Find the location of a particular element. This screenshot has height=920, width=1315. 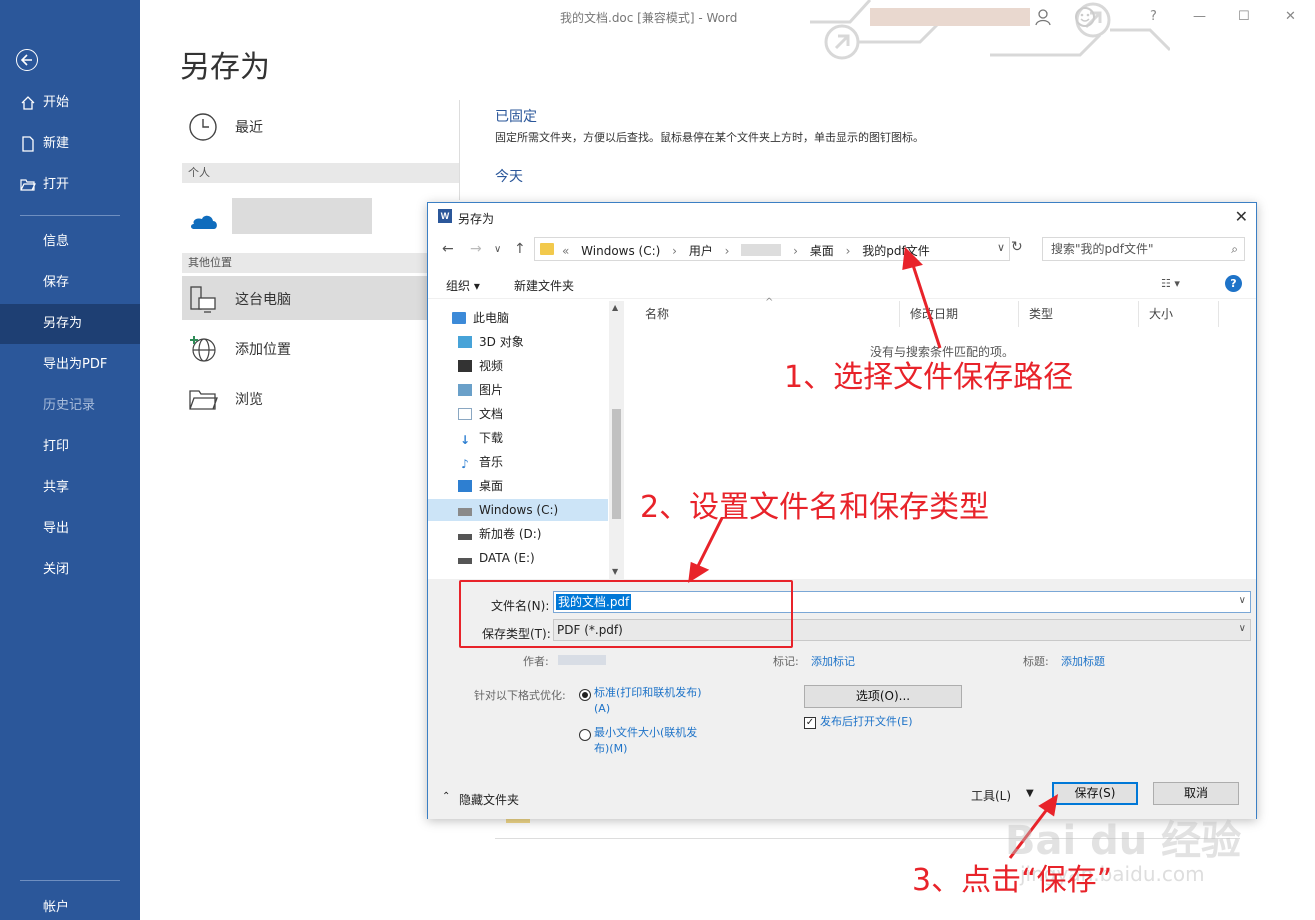

annotation-step-1: 1、选择文件保存路径 is located at coordinates (929, 377).